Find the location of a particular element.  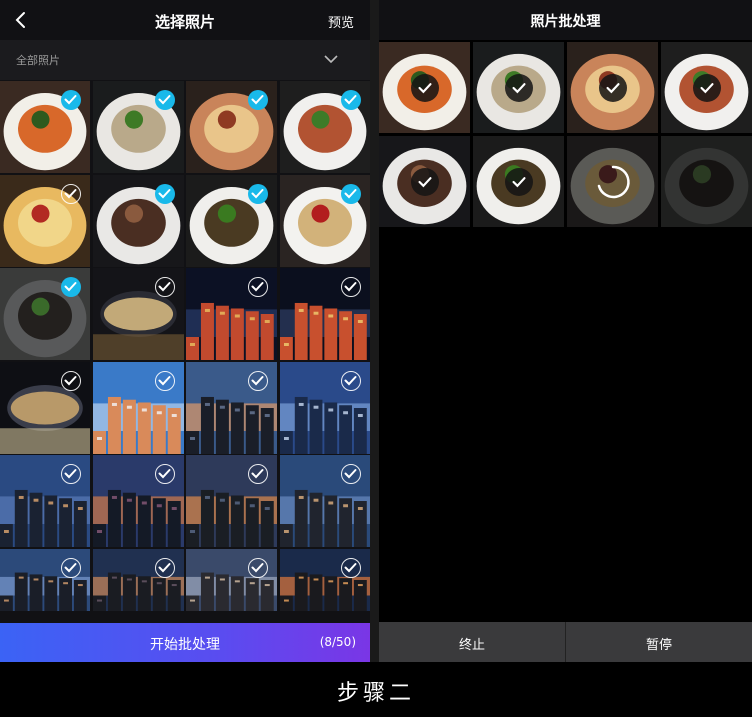

photo-shrimp-bowl is located at coordinates (45, 127).